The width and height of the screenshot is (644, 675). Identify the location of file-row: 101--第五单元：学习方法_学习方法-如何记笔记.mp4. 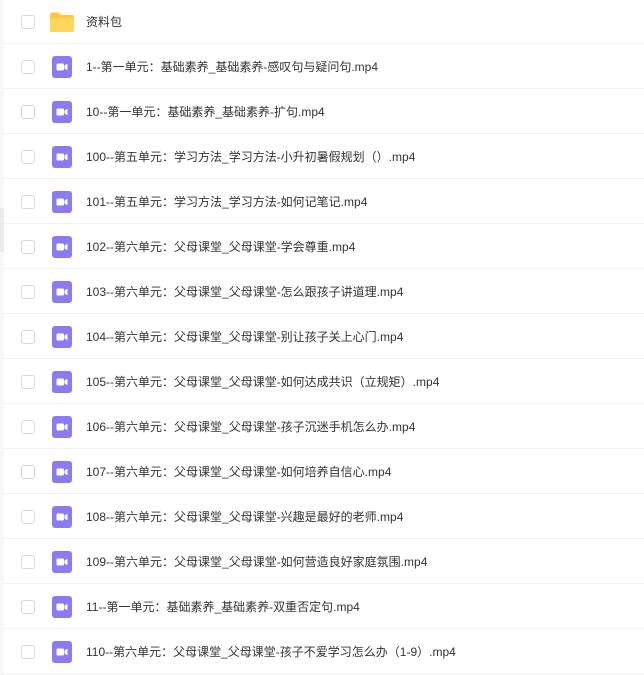
(324, 202).